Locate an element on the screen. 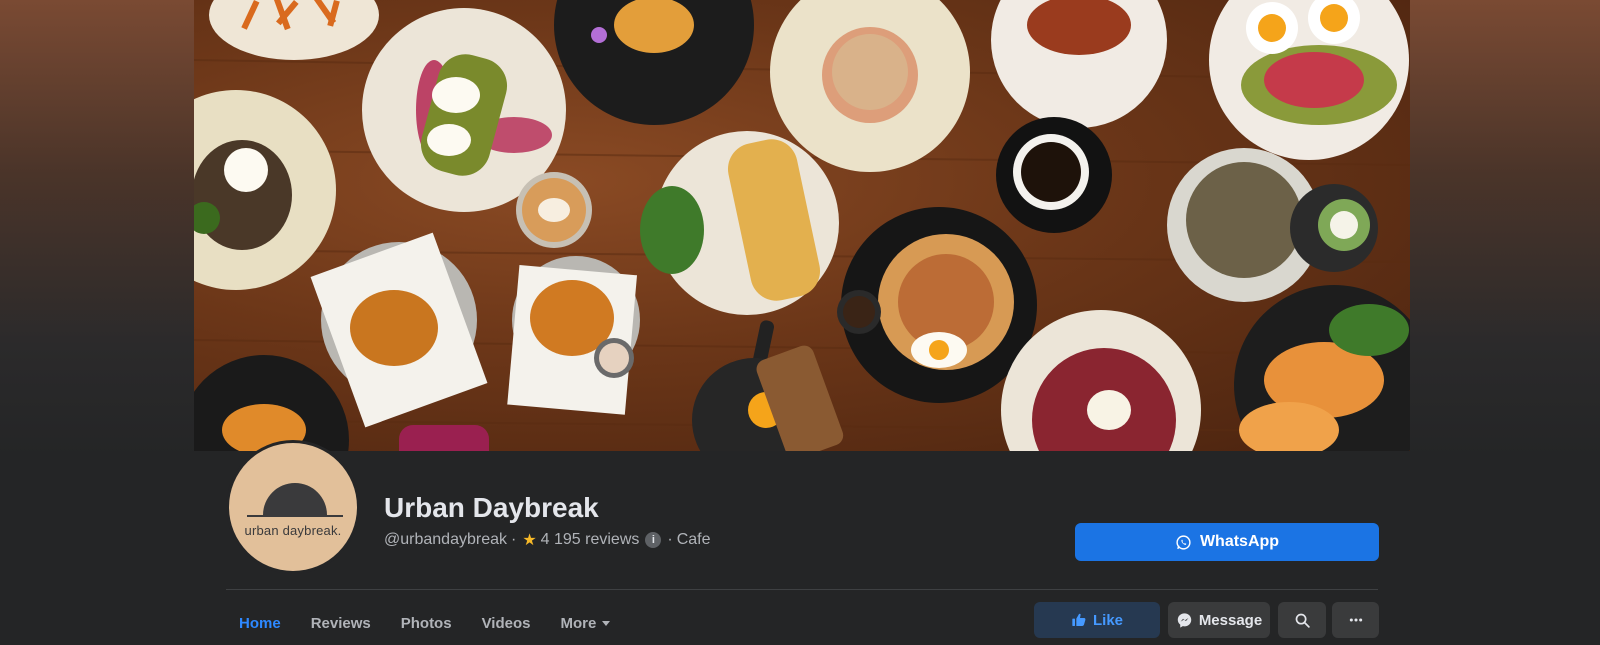 Image resolution: width=1600 pixels, height=645 pixels. more-options-button is located at coordinates (1355, 620).